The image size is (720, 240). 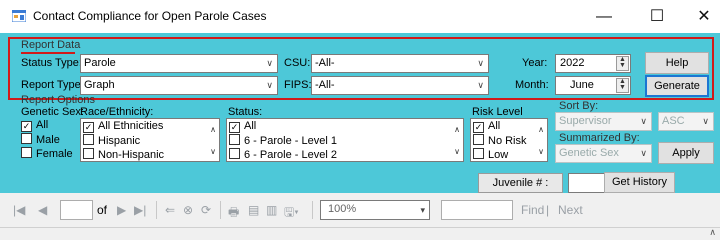 I want to click on sort-by-select: Supervisor ∨, so click(x=603, y=121).